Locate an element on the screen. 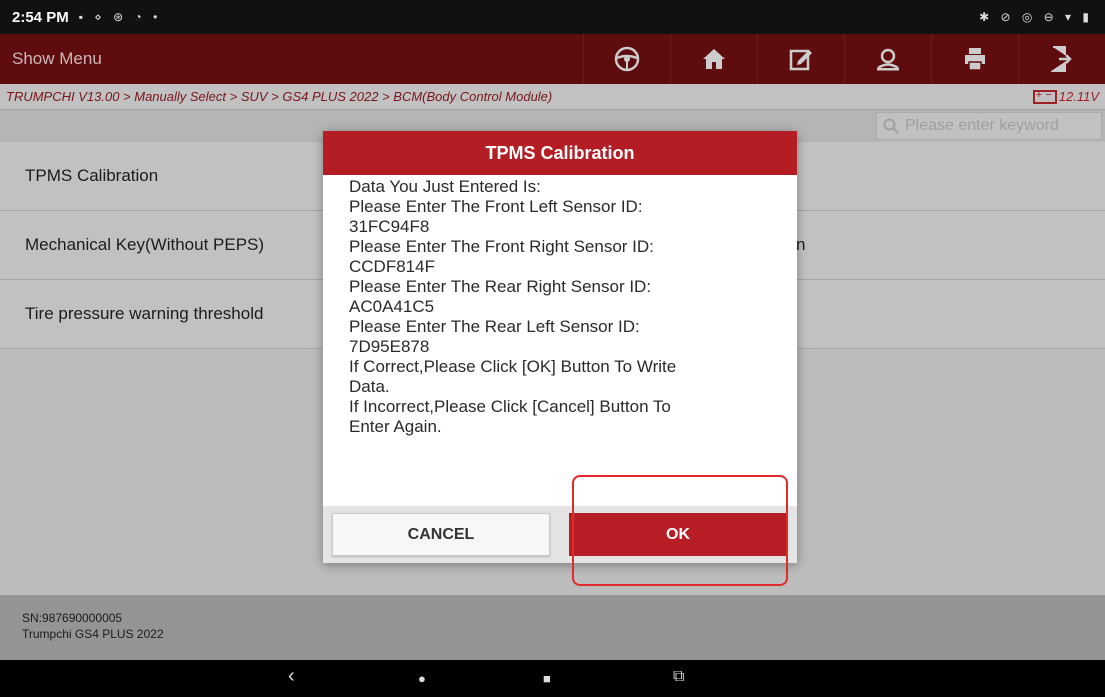  back-icon: ‹ is located at coordinates (291, 676).